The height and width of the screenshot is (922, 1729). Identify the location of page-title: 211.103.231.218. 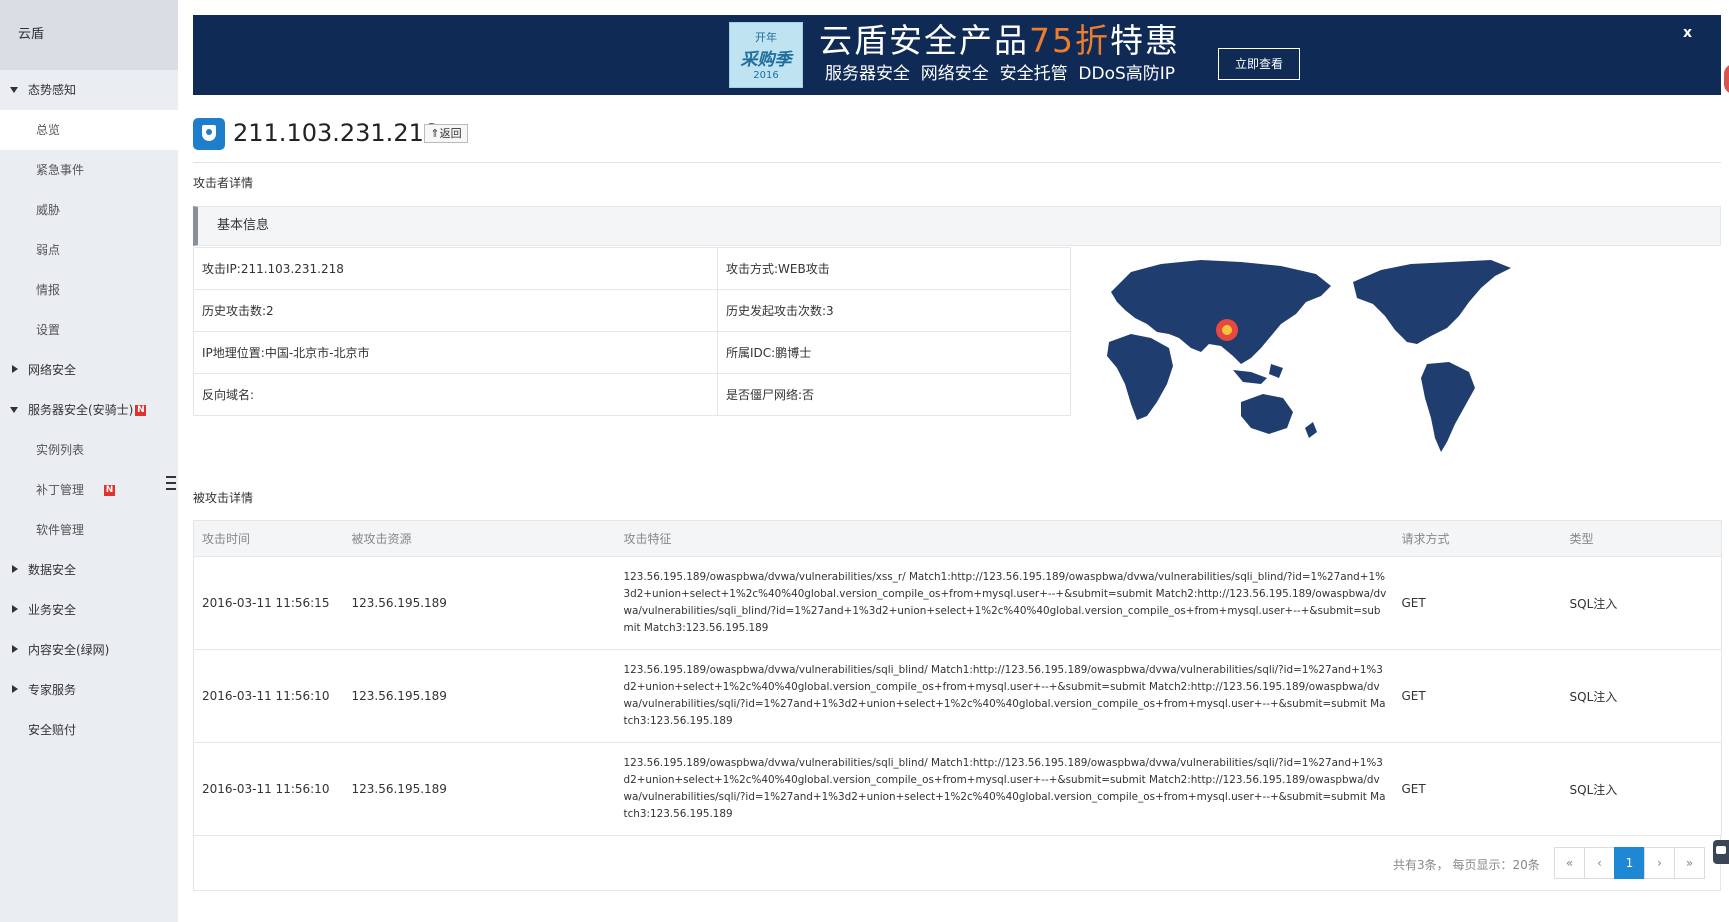
(336, 133).